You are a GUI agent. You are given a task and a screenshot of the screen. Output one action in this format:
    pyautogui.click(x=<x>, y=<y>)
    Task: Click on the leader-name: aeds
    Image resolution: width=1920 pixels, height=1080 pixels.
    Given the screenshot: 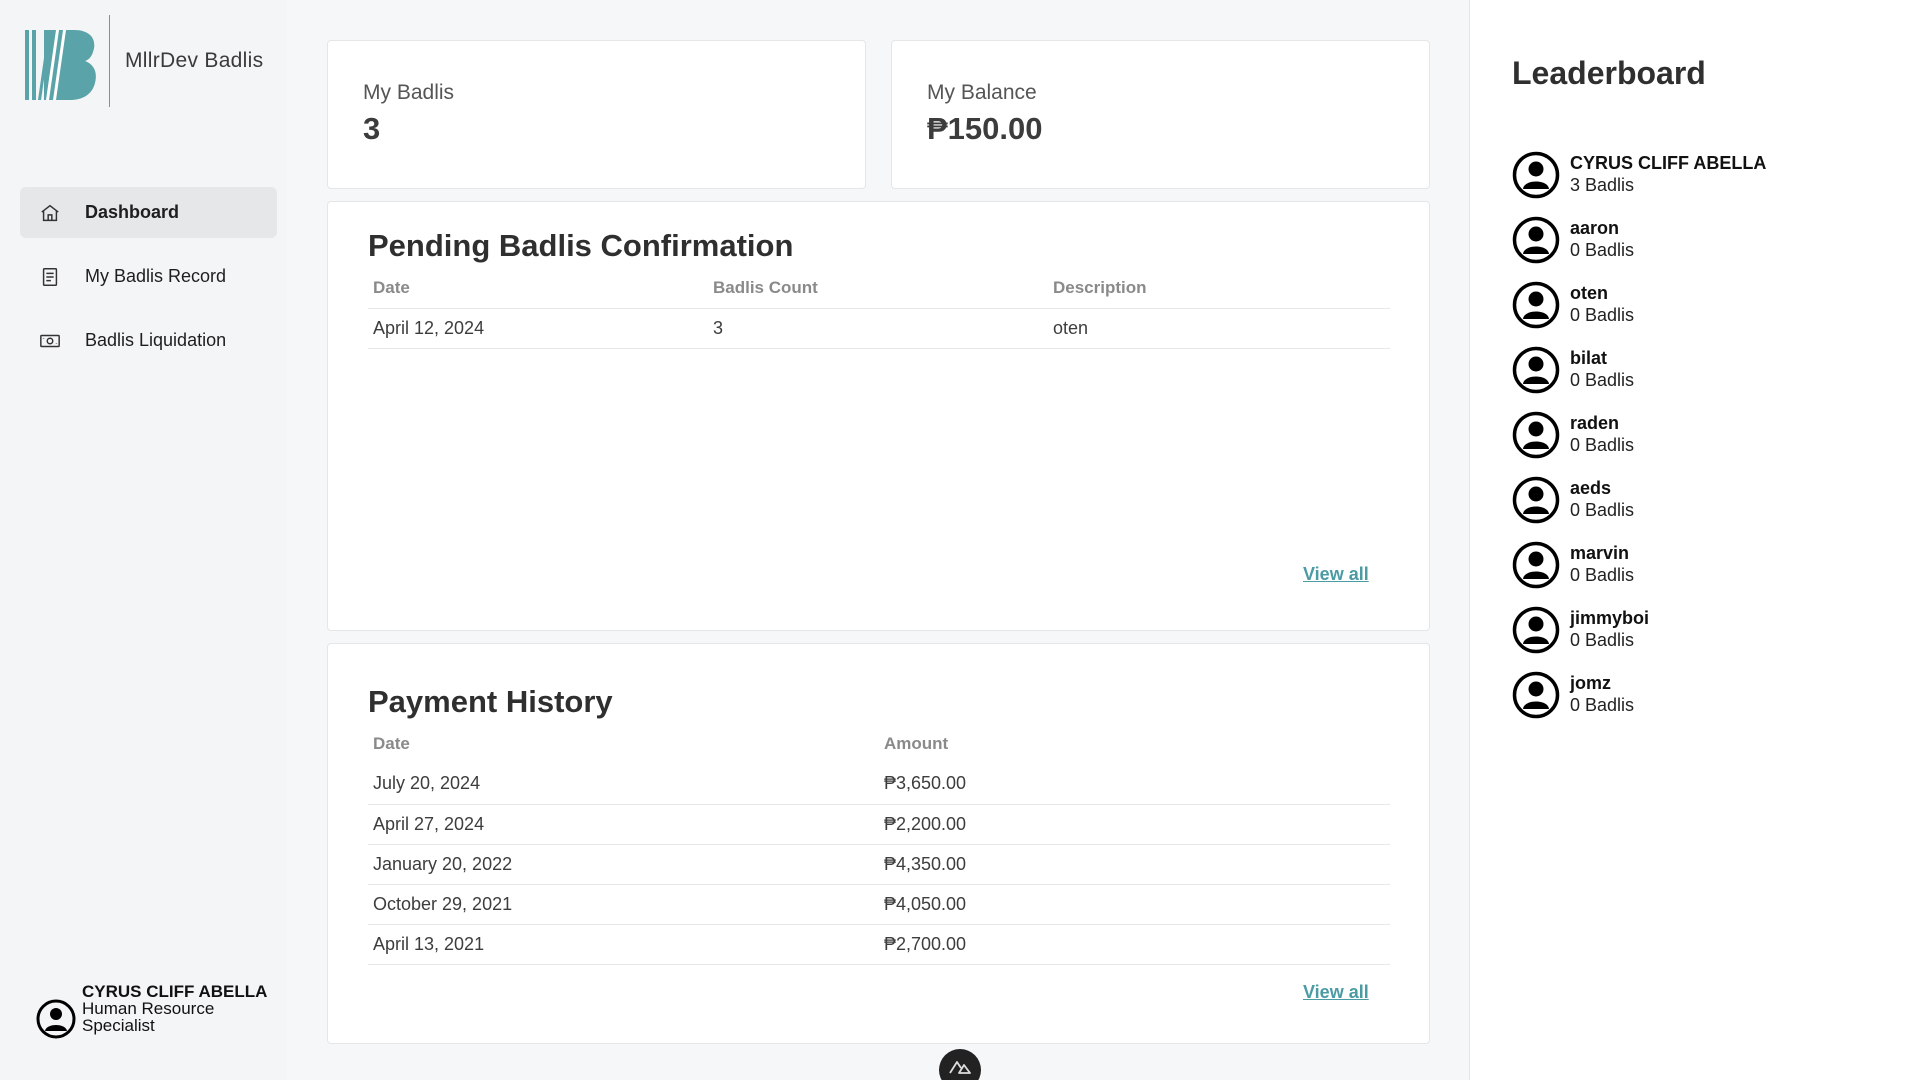 What is the action you would take?
    pyautogui.click(x=1591, y=488)
    